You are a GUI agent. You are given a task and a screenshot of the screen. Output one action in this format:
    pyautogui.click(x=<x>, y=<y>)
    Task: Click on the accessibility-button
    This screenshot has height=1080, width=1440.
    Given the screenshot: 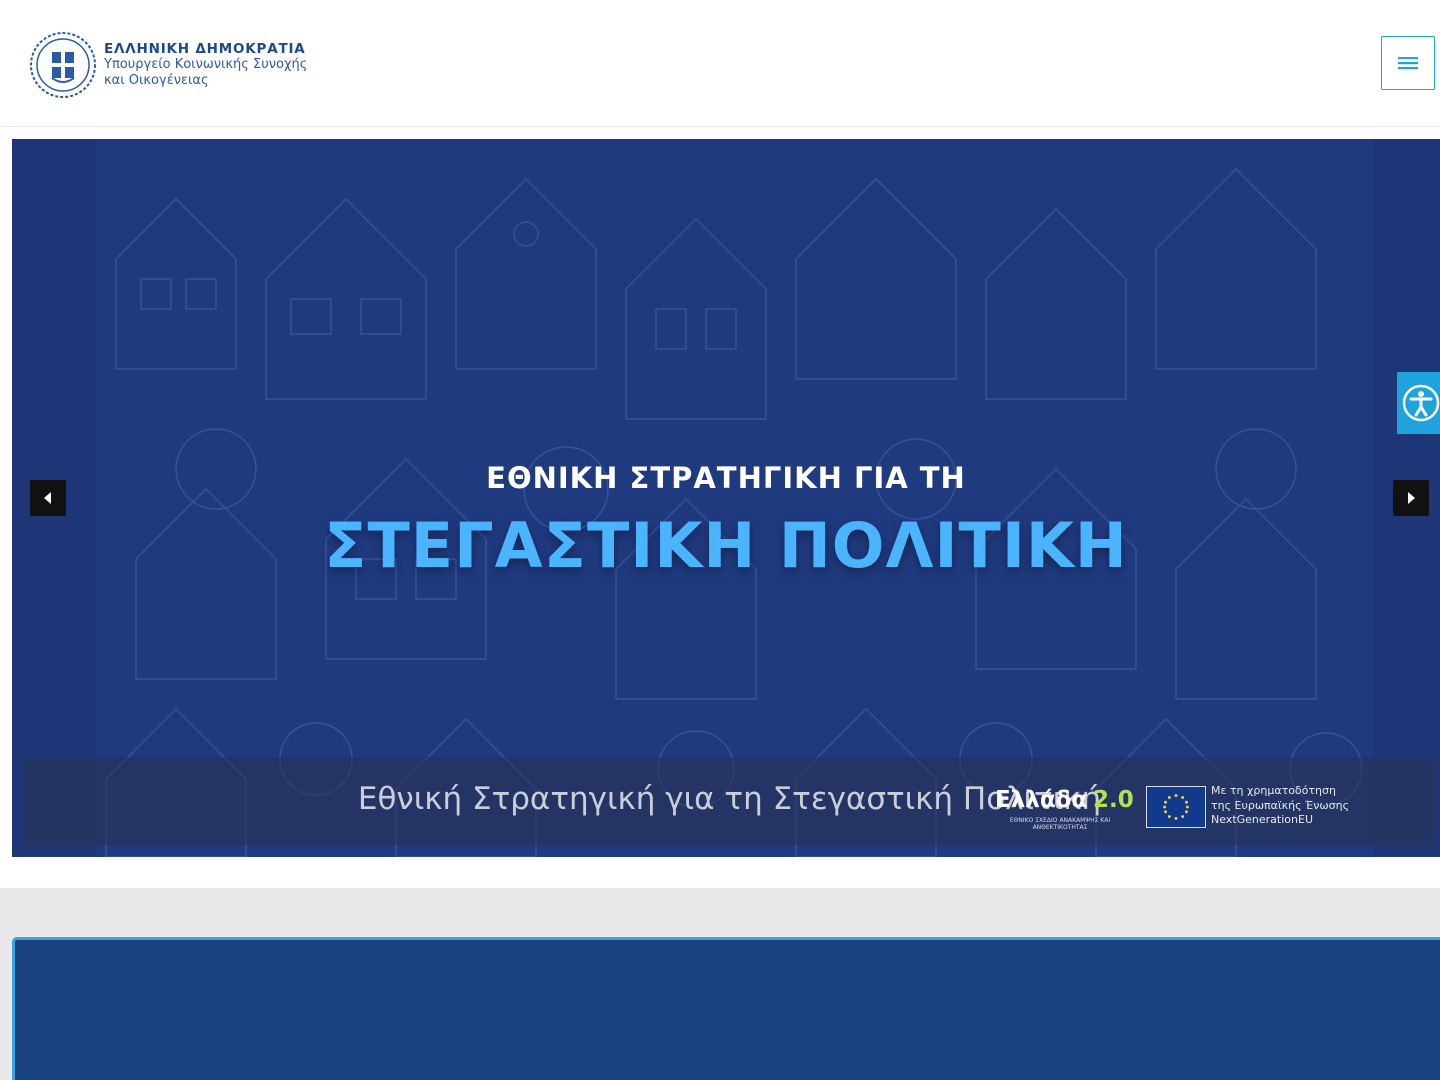 What is the action you would take?
    pyautogui.click(x=1418, y=403)
    